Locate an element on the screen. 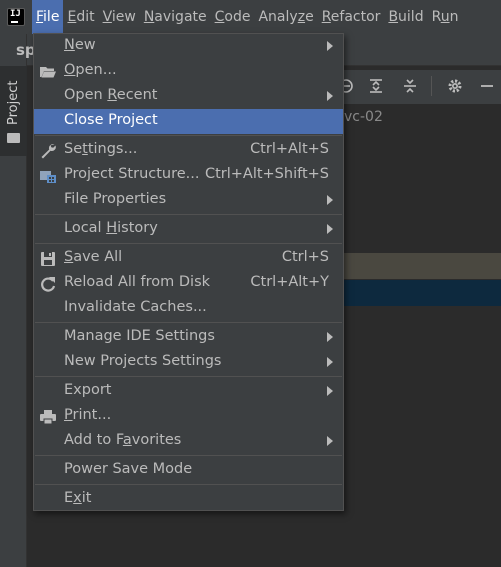 The height and width of the screenshot is (567, 501). menu-item-label: New Projects Settings is located at coordinates (143, 361).